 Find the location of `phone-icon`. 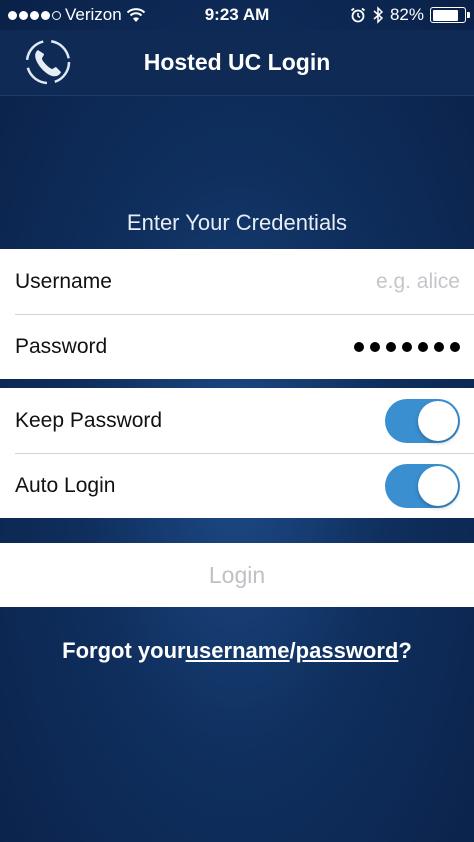

phone-icon is located at coordinates (48, 62).